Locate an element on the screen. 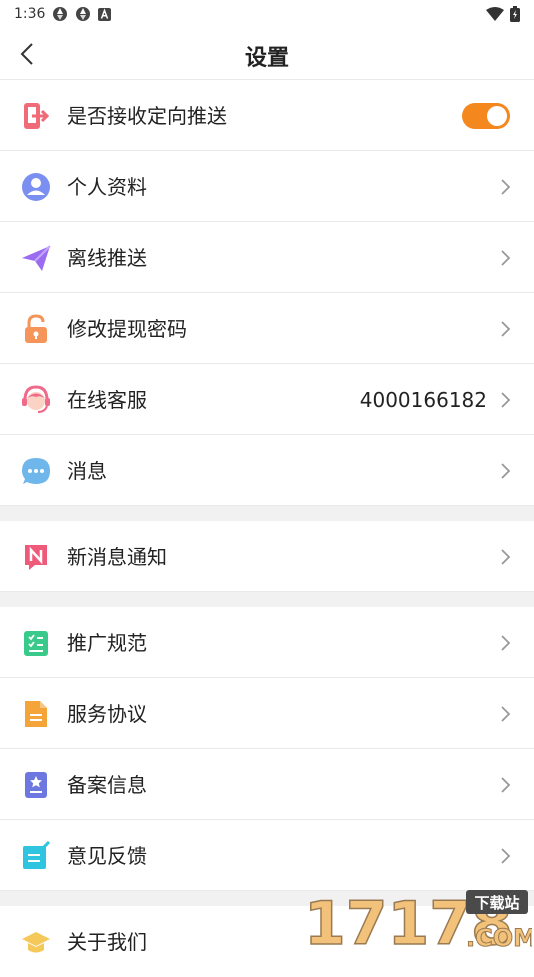 The width and height of the screenshot is (534, 977). row-label: 推广规范 is located at coordinates (107, 643).